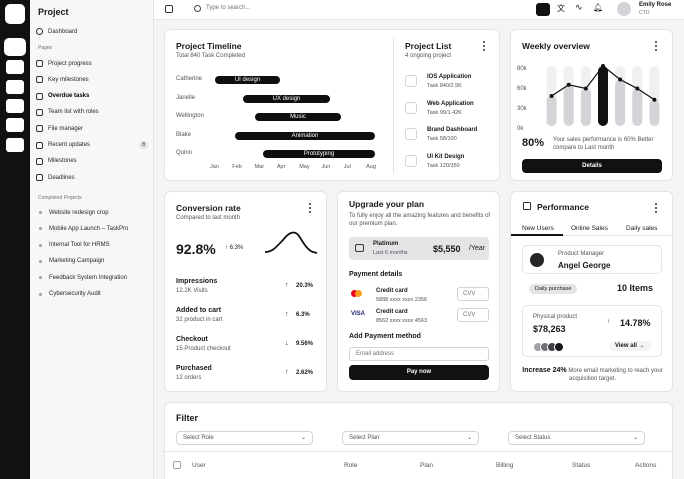  I want to click on physical-value: $78,263, so click(549, 329).